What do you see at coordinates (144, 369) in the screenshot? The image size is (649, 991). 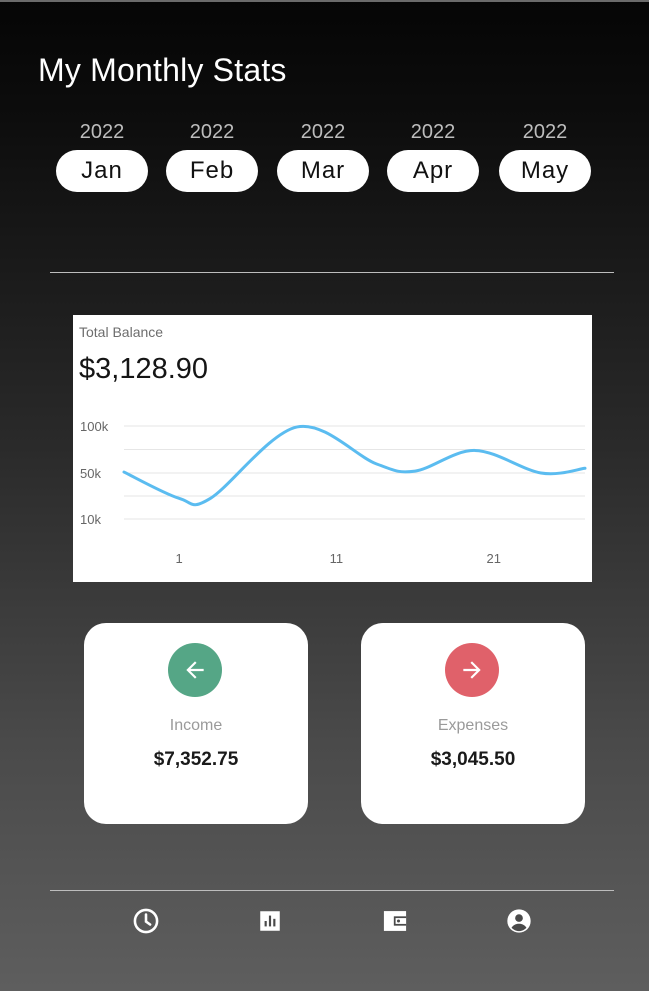 I see `balance-value: $3,128.90` at bounding box center [144, 369].